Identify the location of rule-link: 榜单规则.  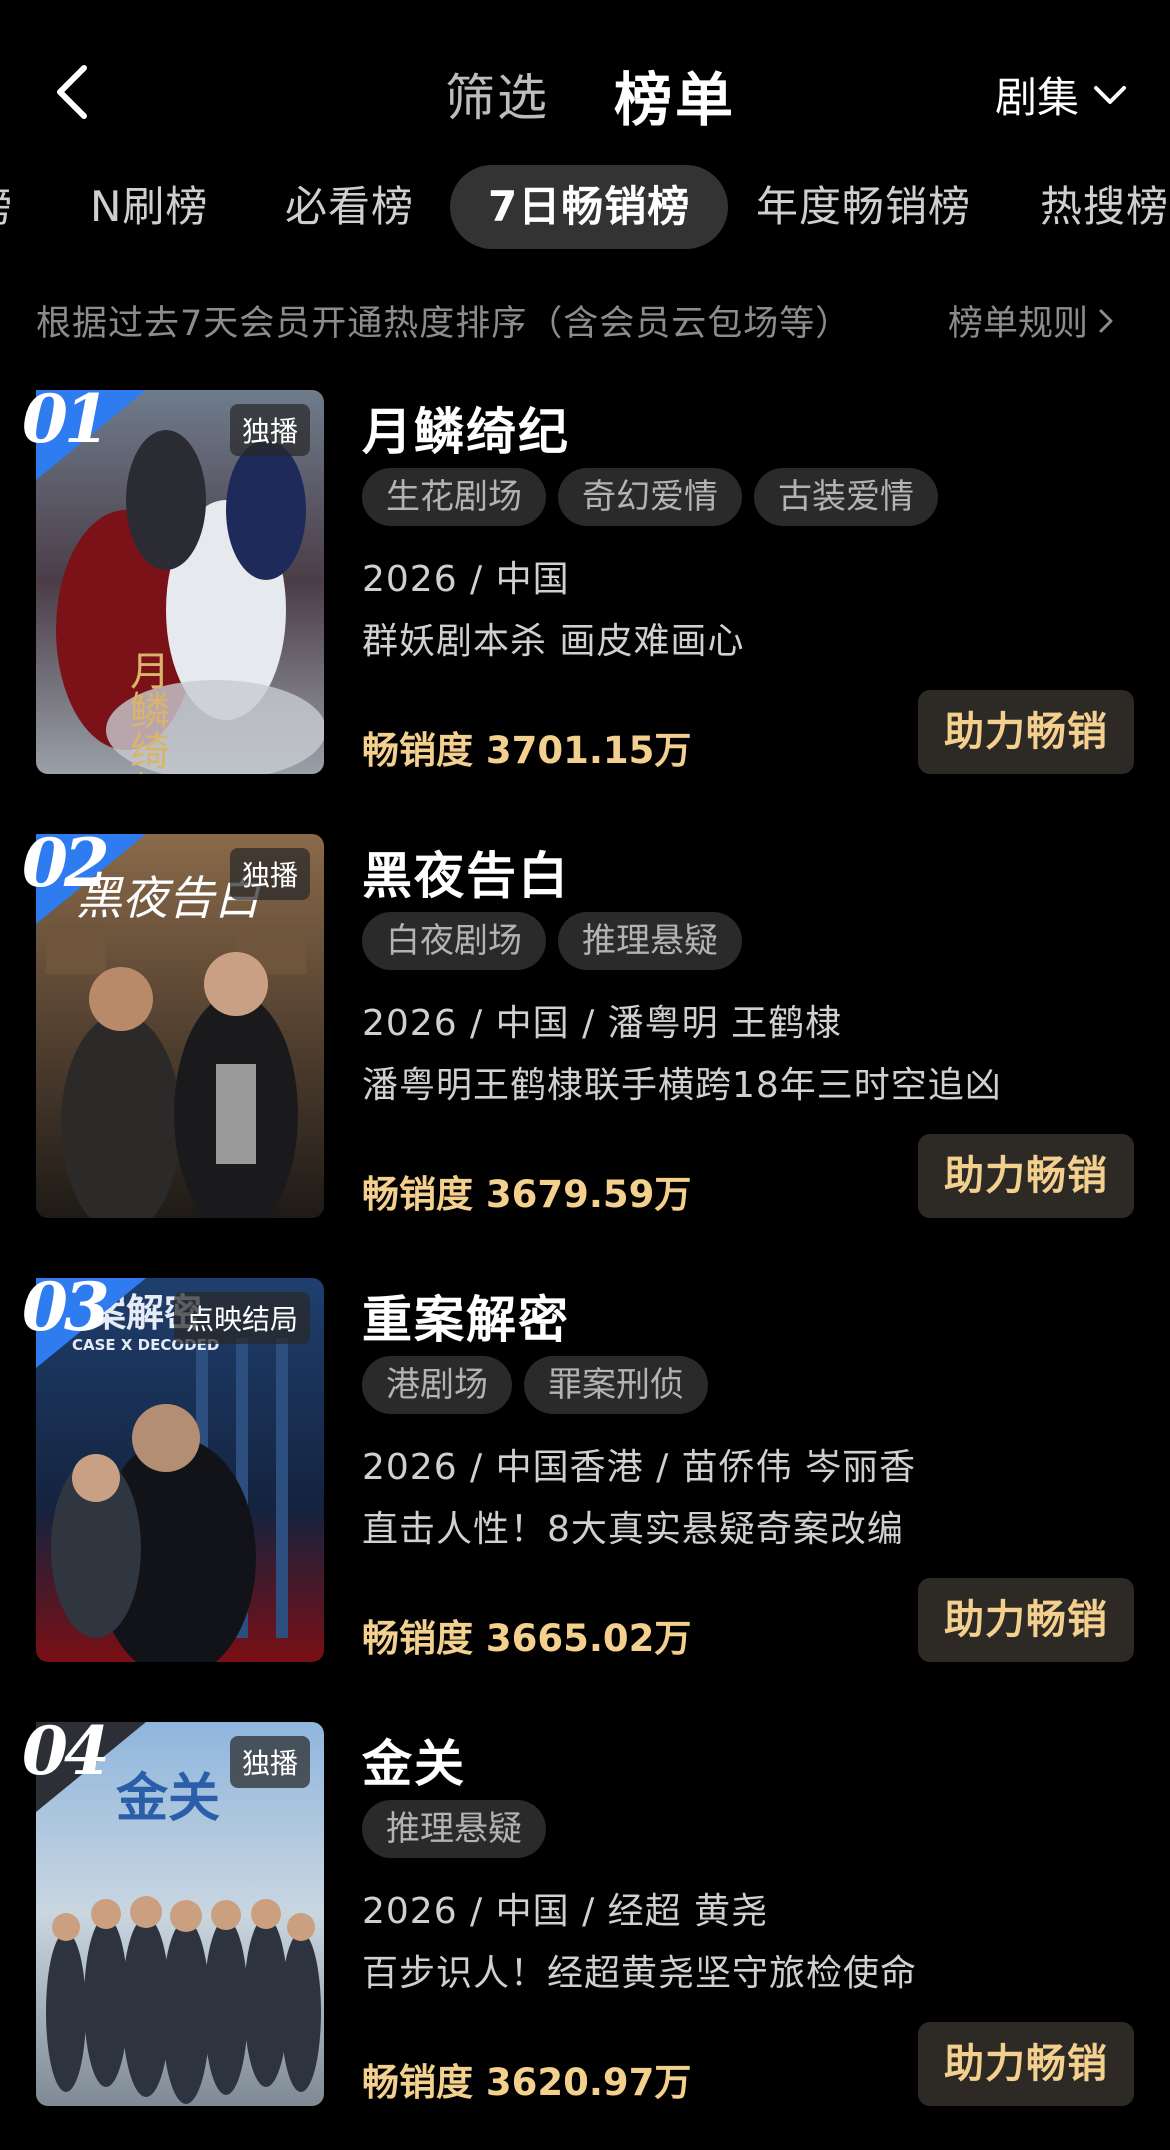
(1031, 320).